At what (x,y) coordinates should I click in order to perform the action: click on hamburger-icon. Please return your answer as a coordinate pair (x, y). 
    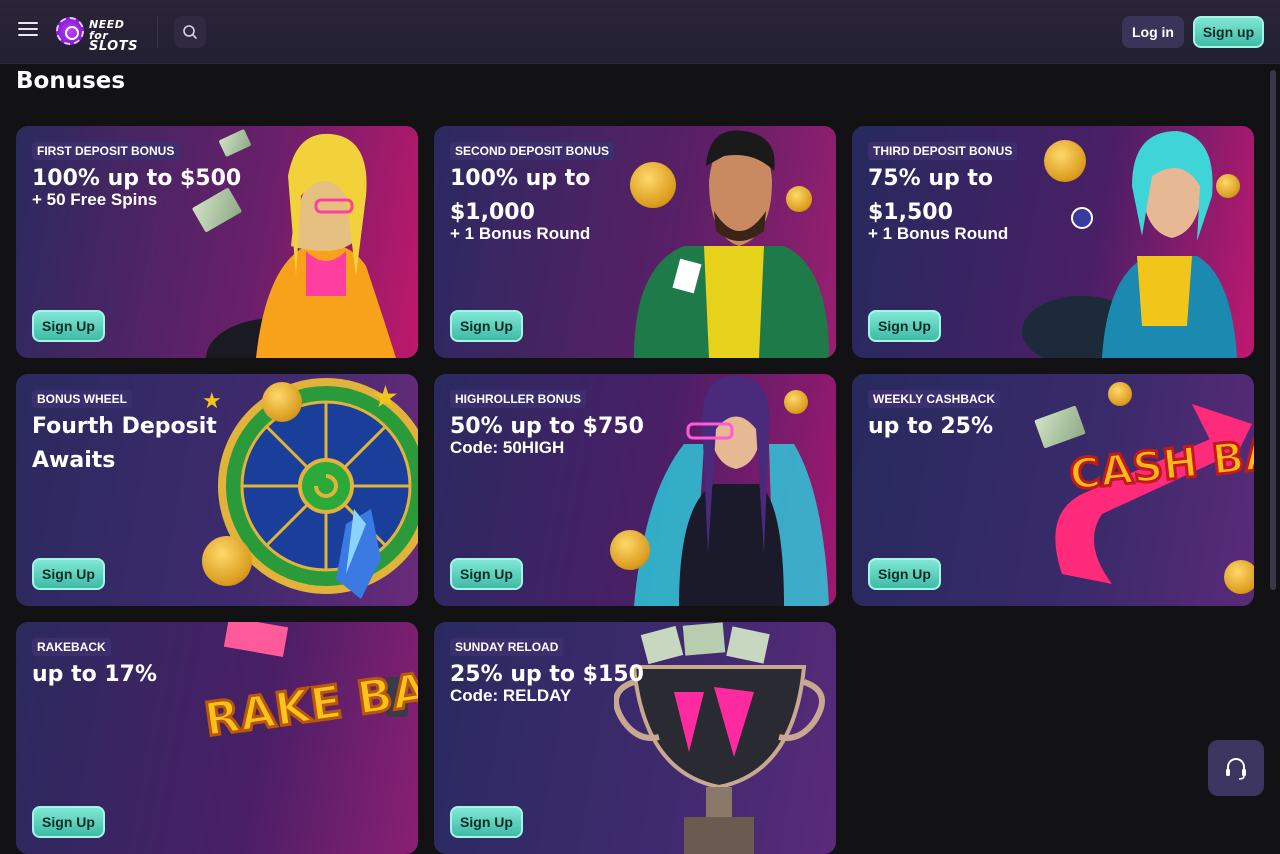
    Looking at the image, I should click on (28, 30).